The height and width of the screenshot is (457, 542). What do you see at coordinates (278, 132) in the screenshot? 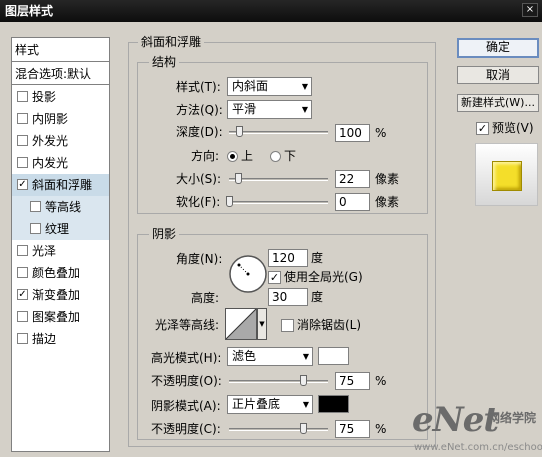
I see `depth-slider-track` at bounding box center [278, 132].